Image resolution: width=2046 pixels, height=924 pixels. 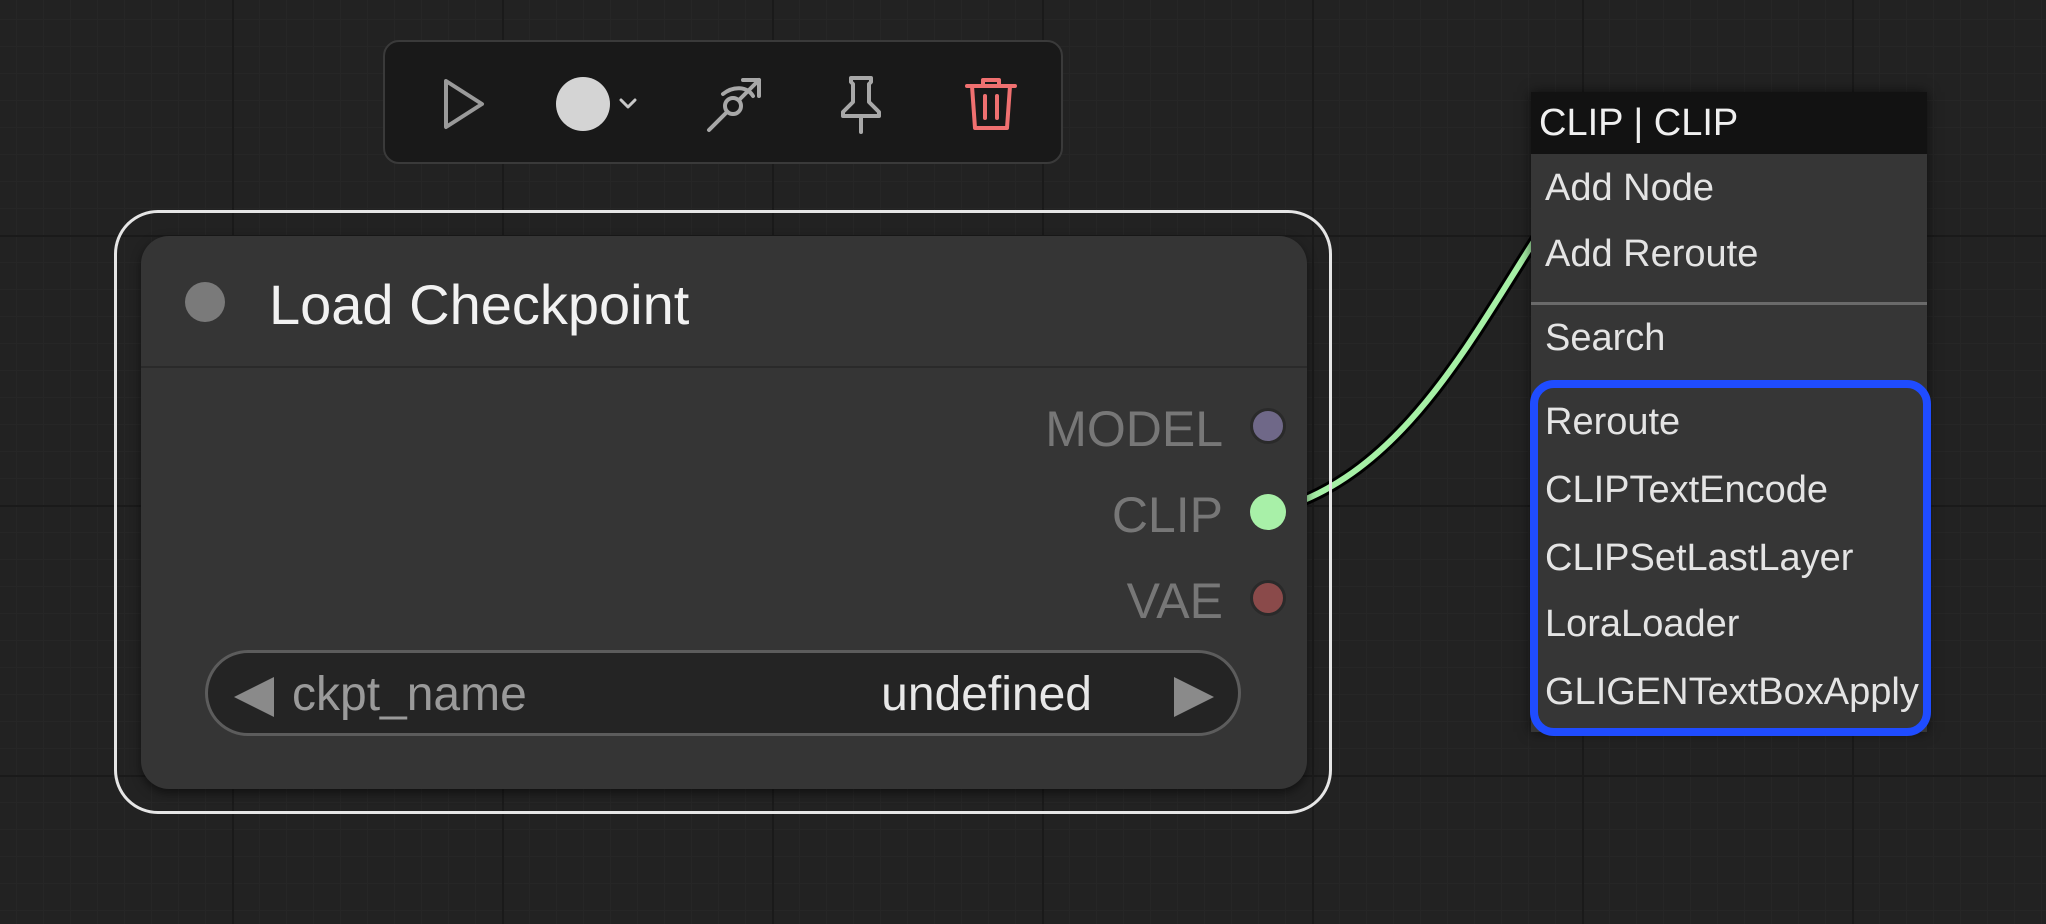 I want to click on output-slot-vae, so click(x=1268, y=598).